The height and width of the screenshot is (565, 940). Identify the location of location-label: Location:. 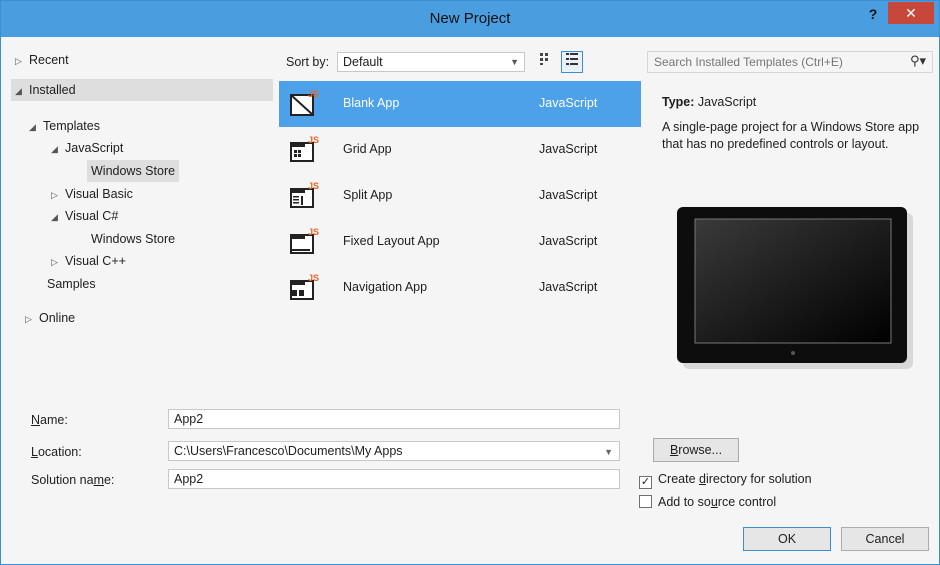
(56, 452).